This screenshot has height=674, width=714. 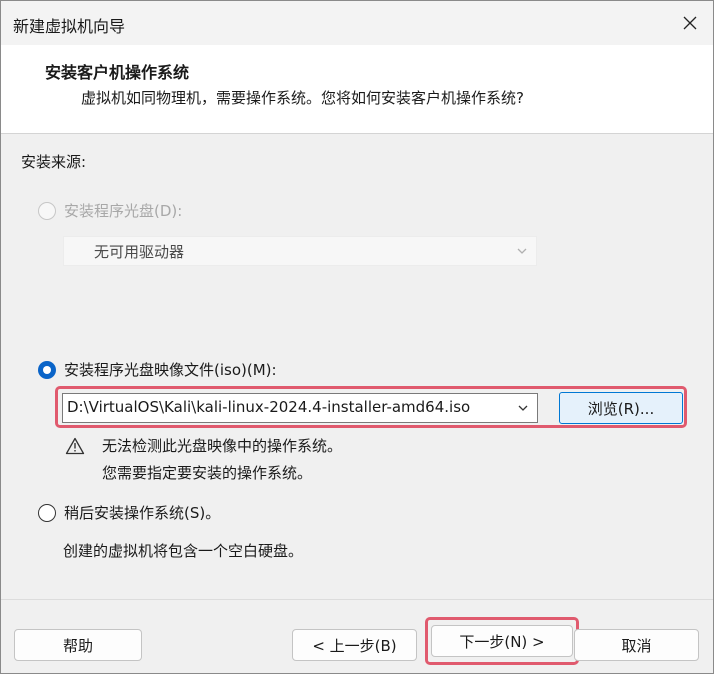 I want to click on wizard-header: 安装客户机操作系统 虚拟机如同物理机，需要操作系统。您将如何安装客户机操作系统?, so click(x=357, y=89).